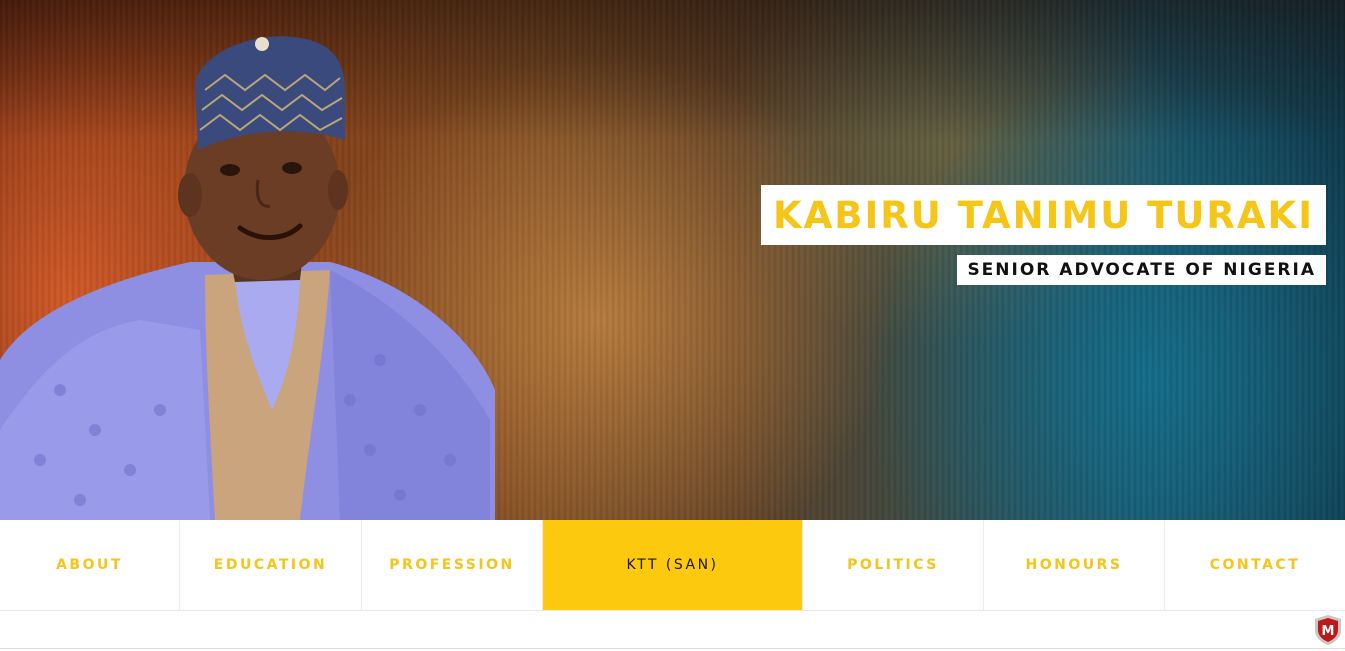 The image size is (1345, 651). I want to click on nav-label: EDUCATION, so click(270, 565).